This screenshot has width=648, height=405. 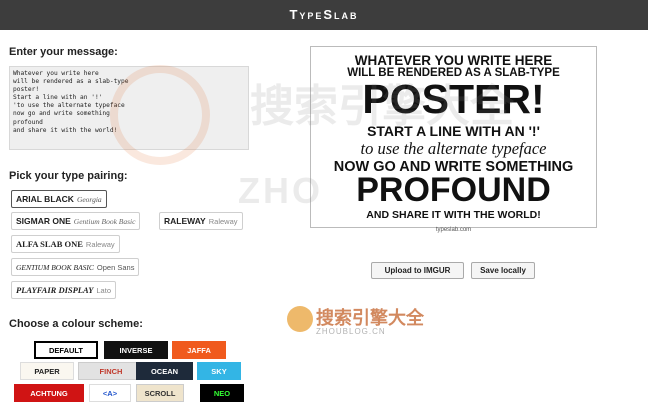 What do you see at coordinates (453, 190) in the screenshot?
I see `poster-line: PROFOUND` at bounding box center [453, 190].